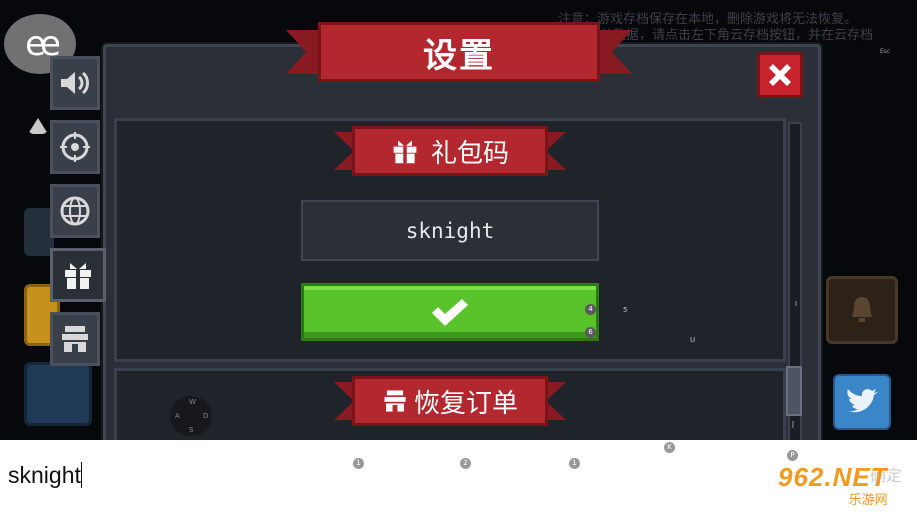  I want to click on speaker-icon, so click(75, 83).